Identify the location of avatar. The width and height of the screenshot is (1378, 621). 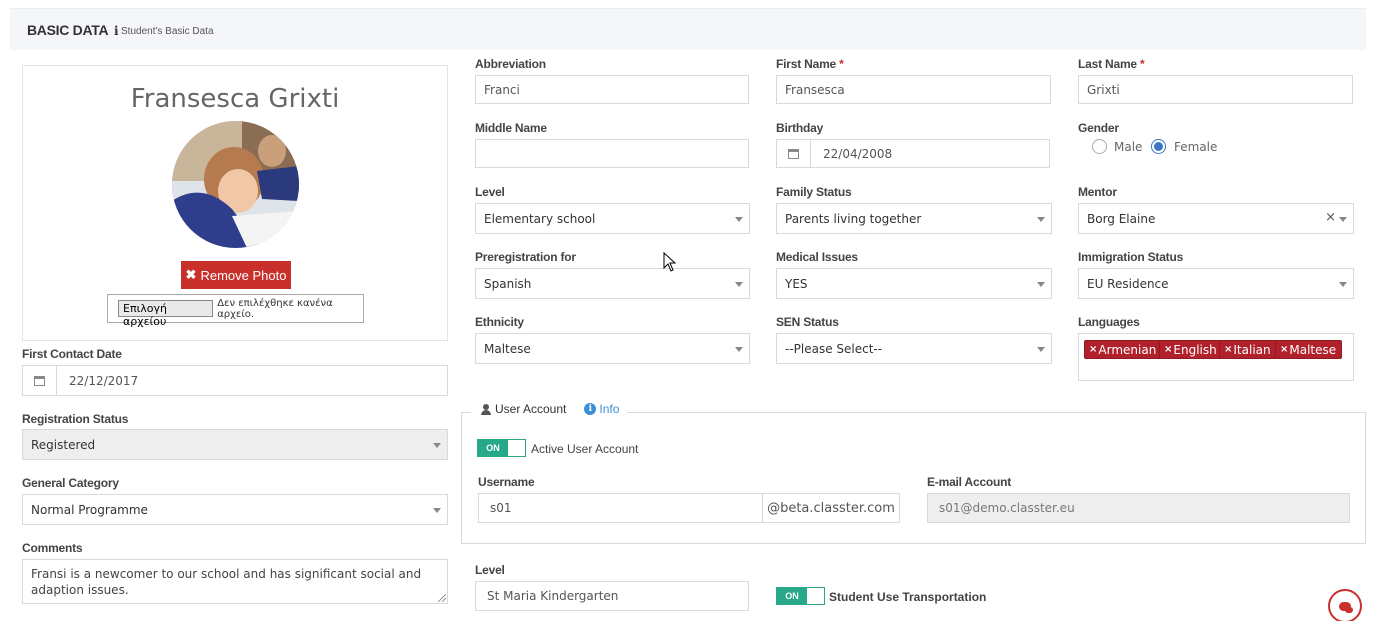
(235, 184).